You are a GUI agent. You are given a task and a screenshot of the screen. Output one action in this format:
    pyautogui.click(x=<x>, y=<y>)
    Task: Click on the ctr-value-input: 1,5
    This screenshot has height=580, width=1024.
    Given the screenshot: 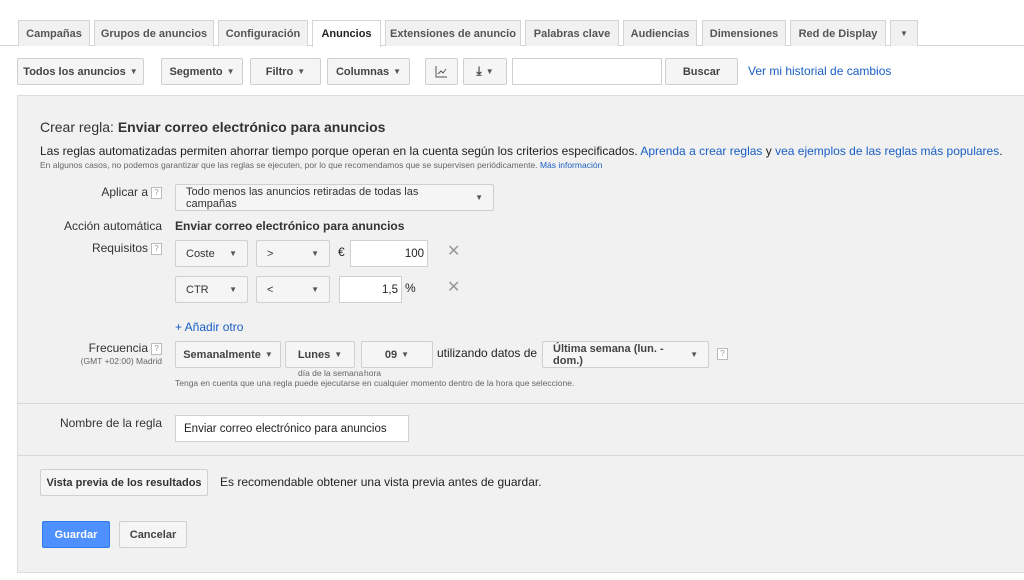 What is the action you would take?
    pyautogui.click(x=370, y=289)
    